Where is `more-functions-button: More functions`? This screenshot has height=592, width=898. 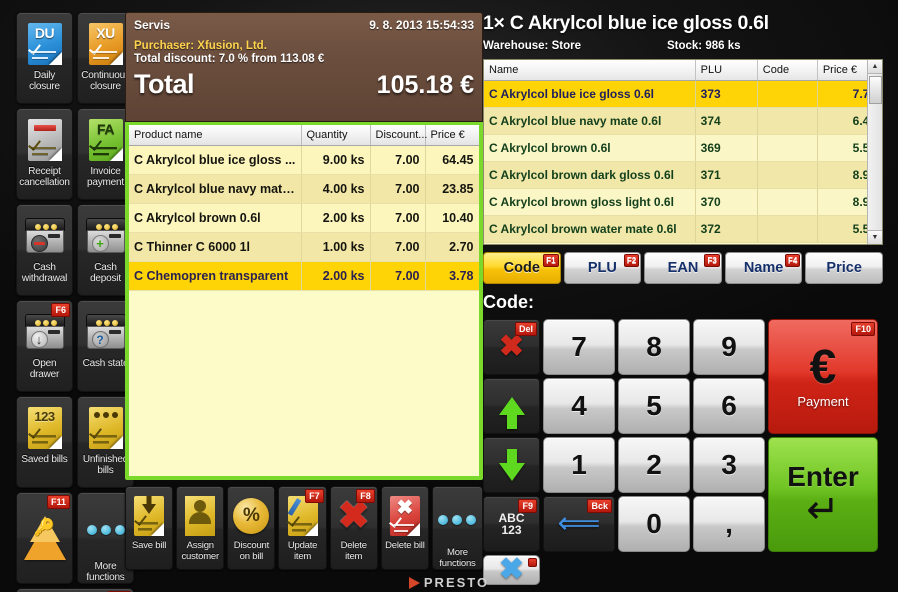 more-functions-button: More functions is located at coordinates (457, 528).